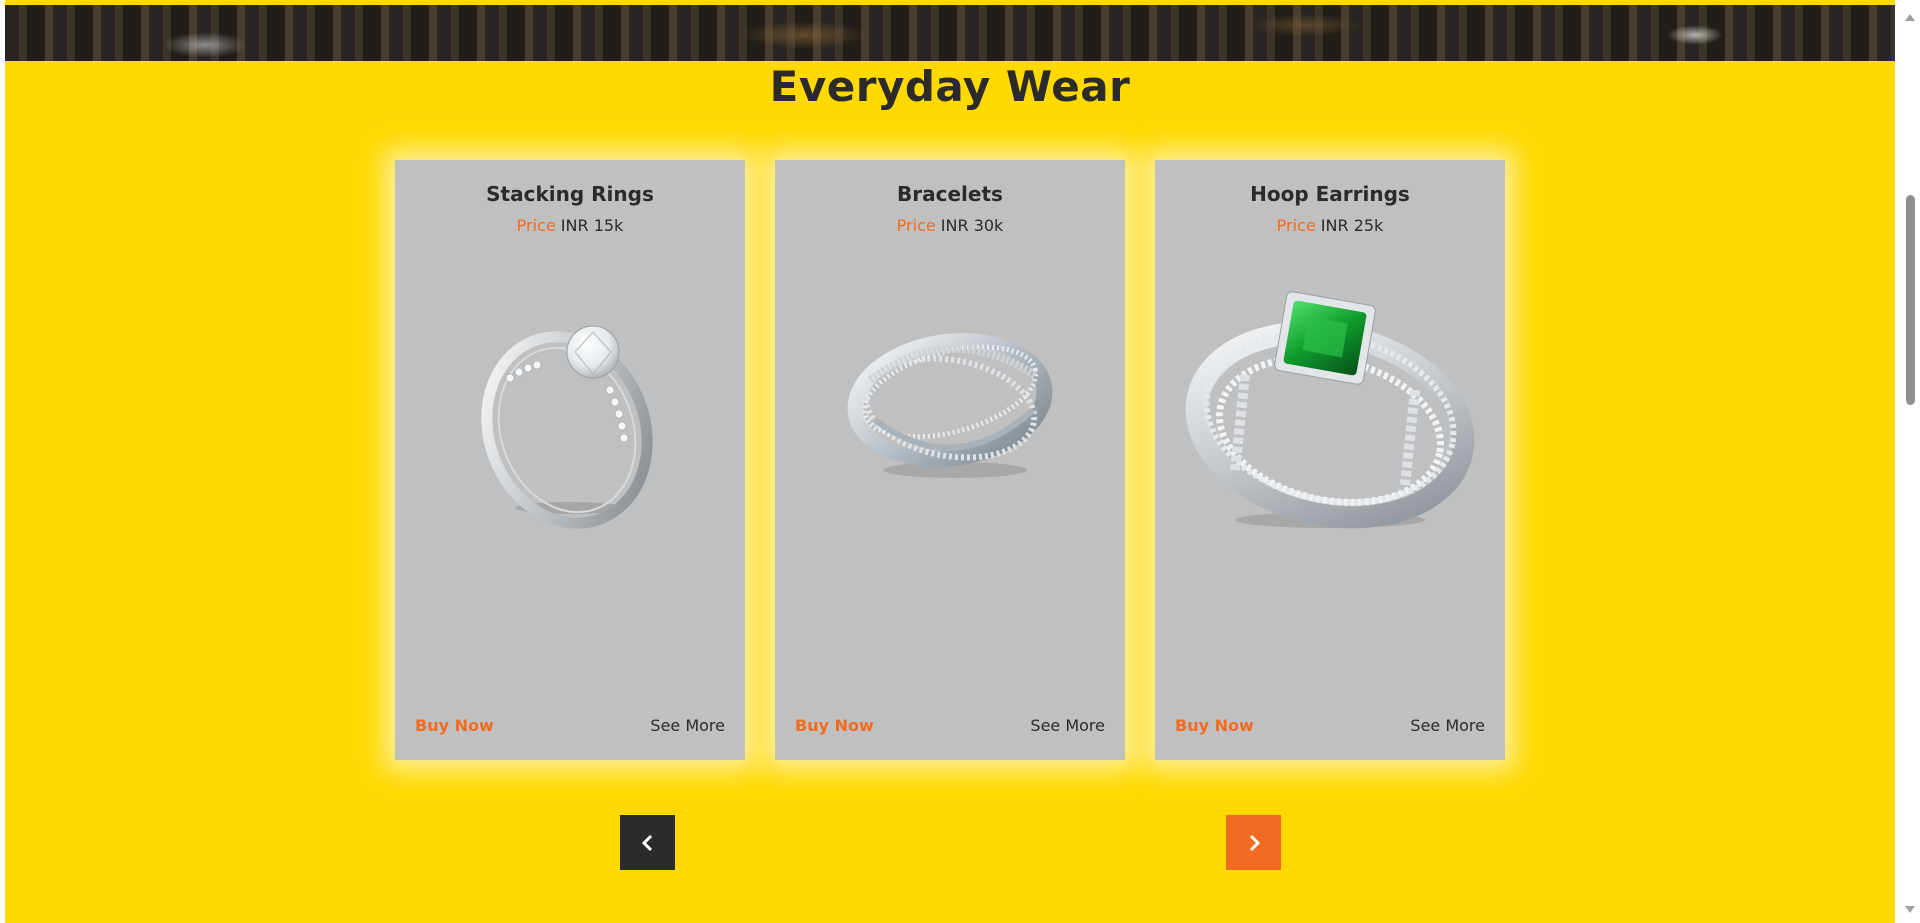  What do you see at coordinates (950, 86) in the screenshot?
I see `section-title: Everyday Wear` at bounding box center [950, 86].